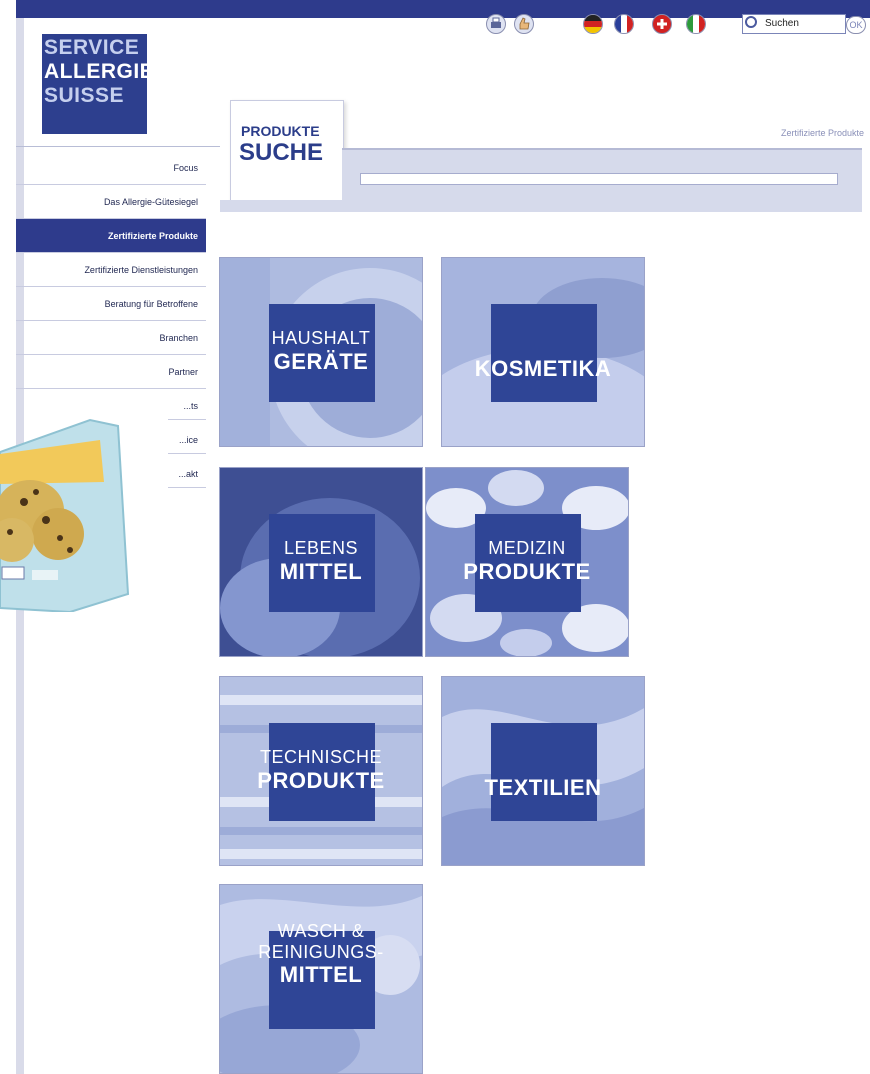 The height and width of the screenshot is (1074, 870). What do you see at coordinates (822, 133) in the screenshot?
I see `breadcrumb: Zertifizierte Produkte` at bounding box center [822, 133].